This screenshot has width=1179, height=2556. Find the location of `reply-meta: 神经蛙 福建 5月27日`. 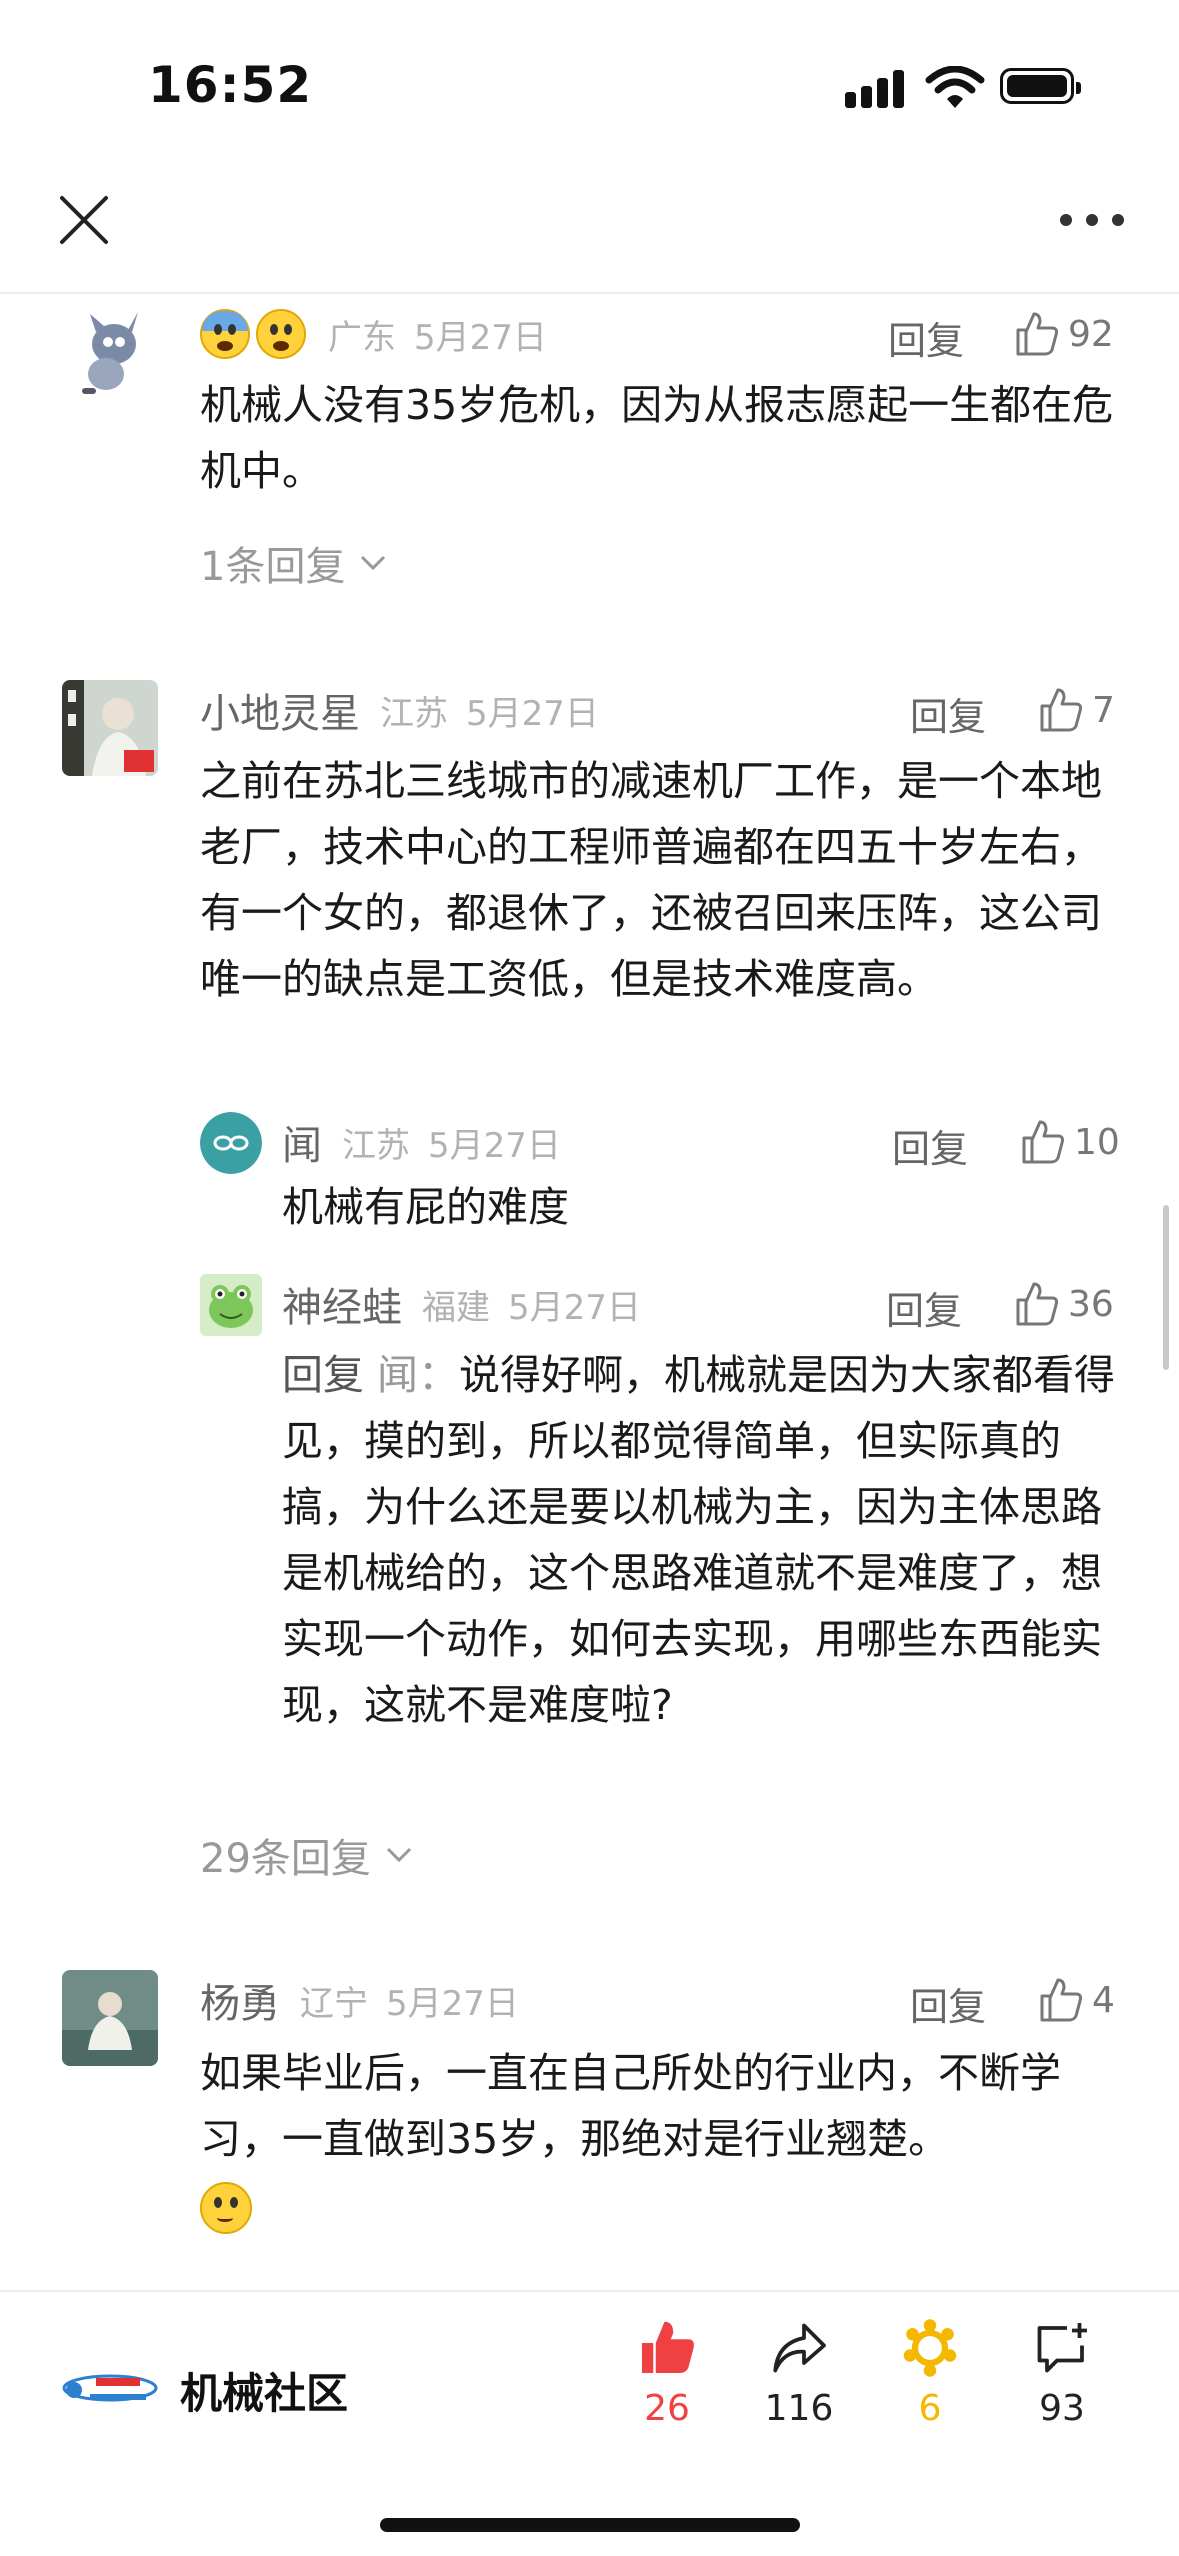

reply-meta: 神经蛙 福建 5月27日 is located at coordinates (470, 1304).